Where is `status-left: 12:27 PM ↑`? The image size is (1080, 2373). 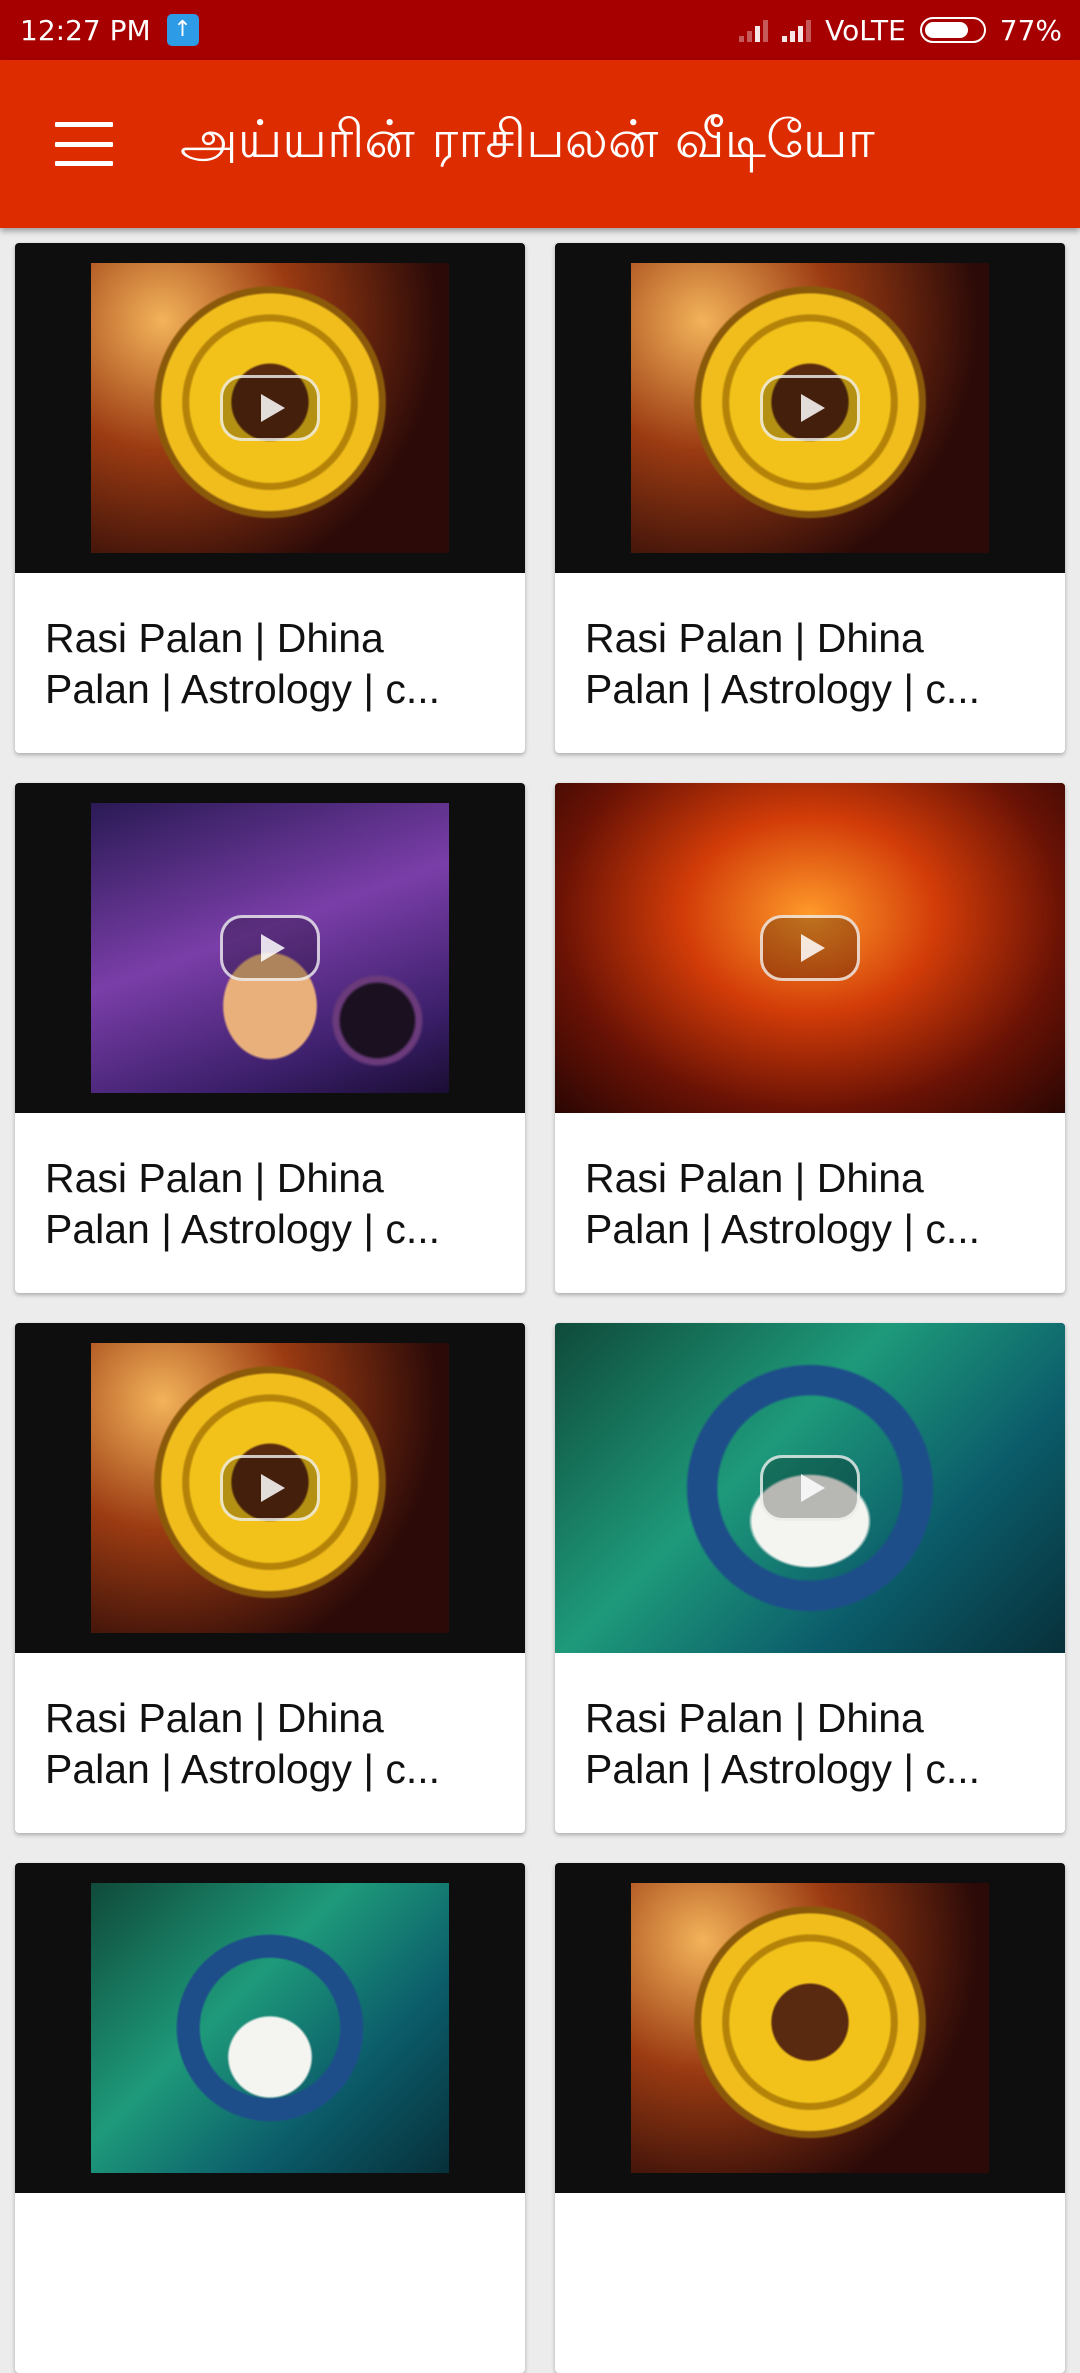
status-left: 12:27 PM ↑ is located at coordinates (109, 30).